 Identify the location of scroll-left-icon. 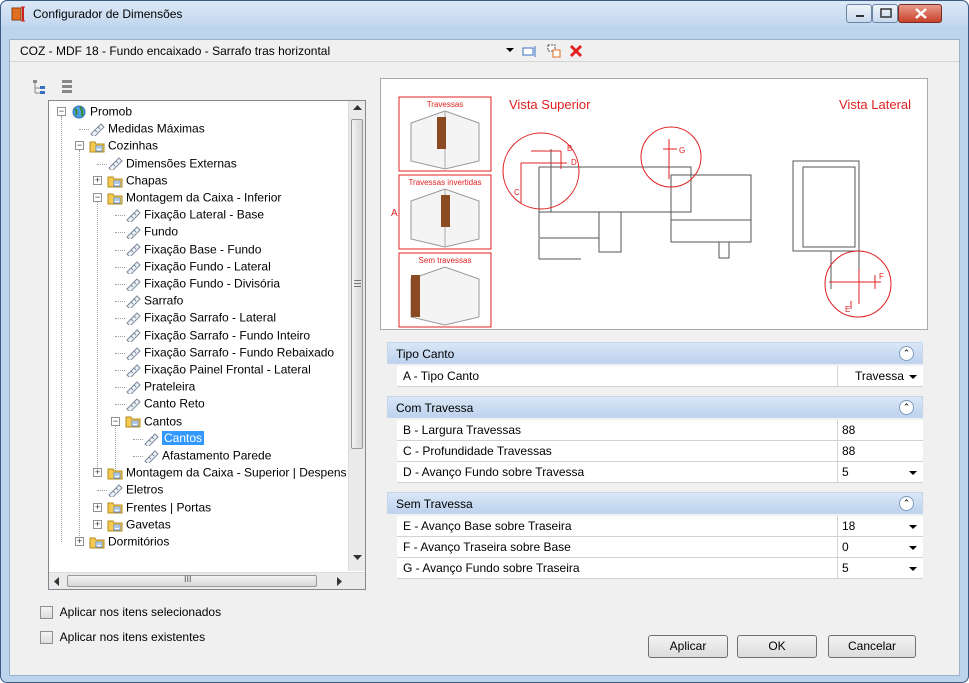
(57, 581).